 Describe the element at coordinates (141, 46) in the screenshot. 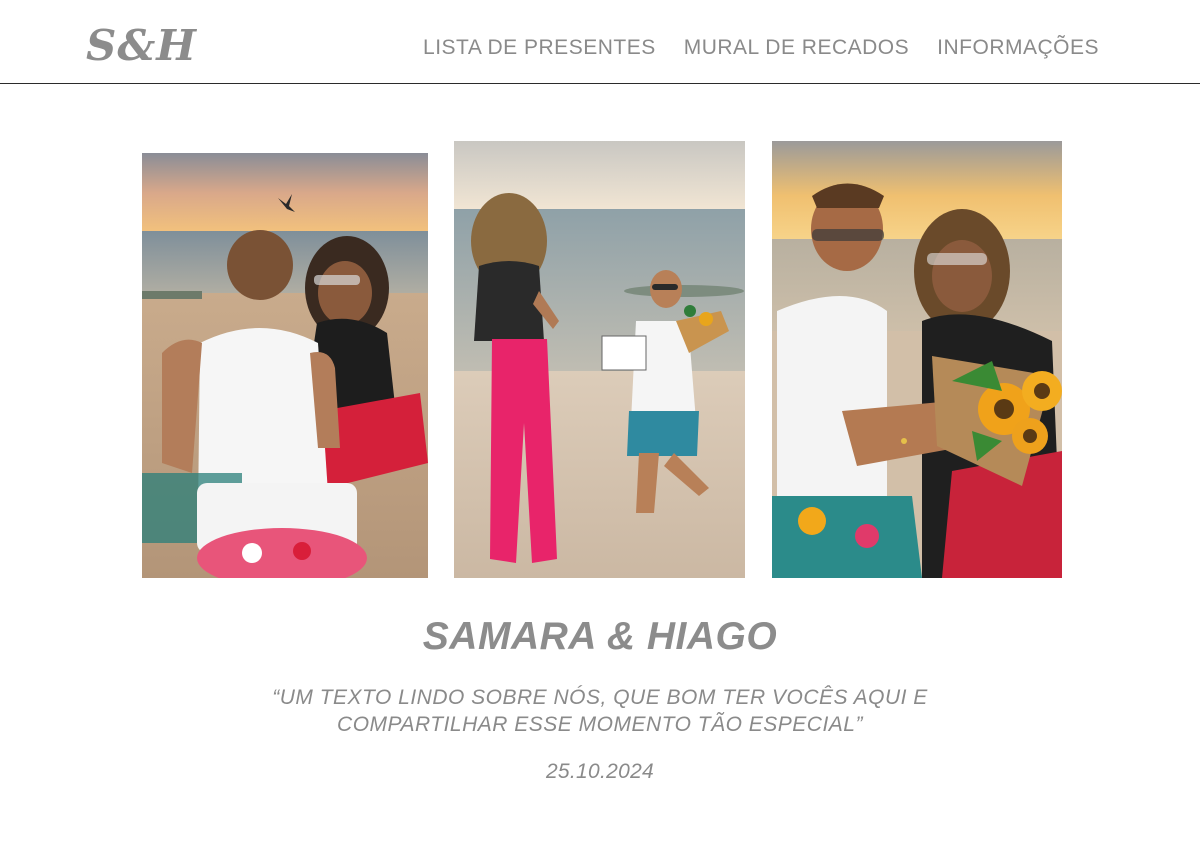

I see `site-logo: S&H` at that location.